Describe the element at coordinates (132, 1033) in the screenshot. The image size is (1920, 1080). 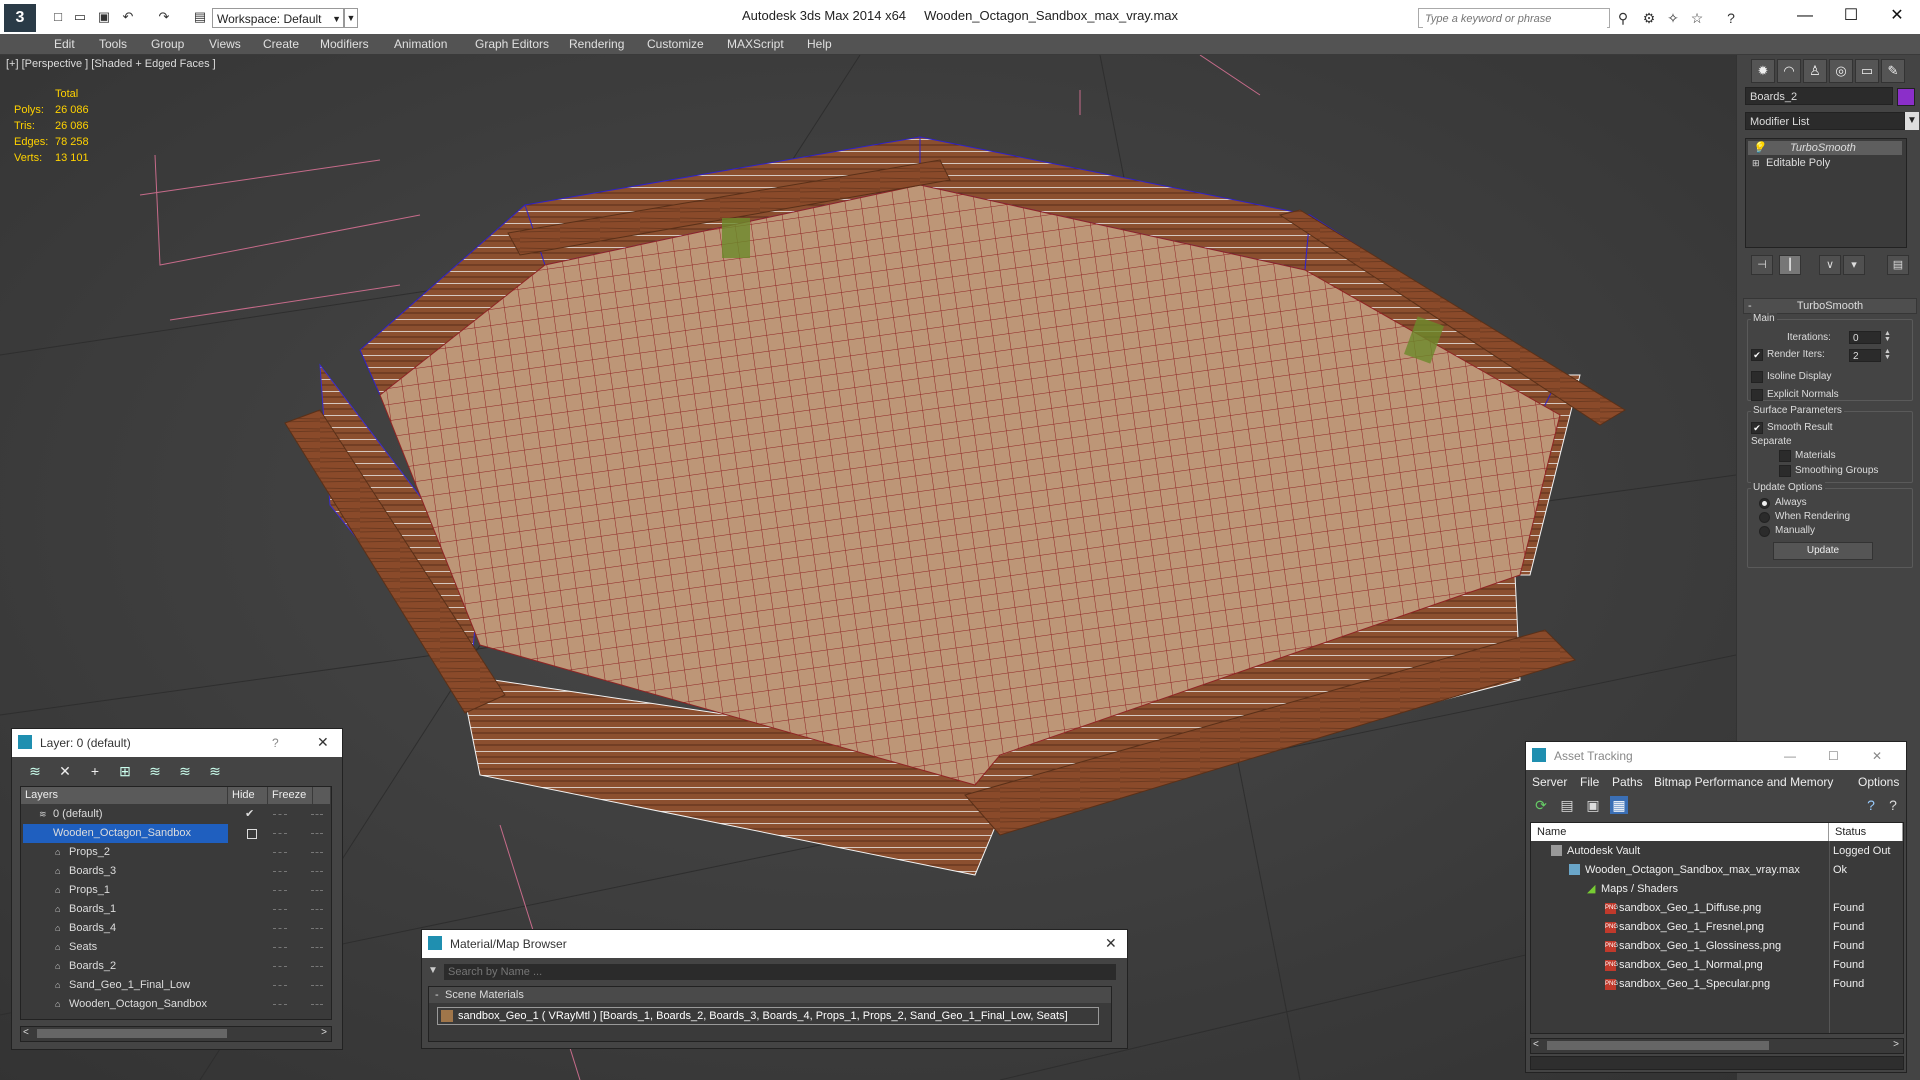
I see `scroll-thumb` at that location.